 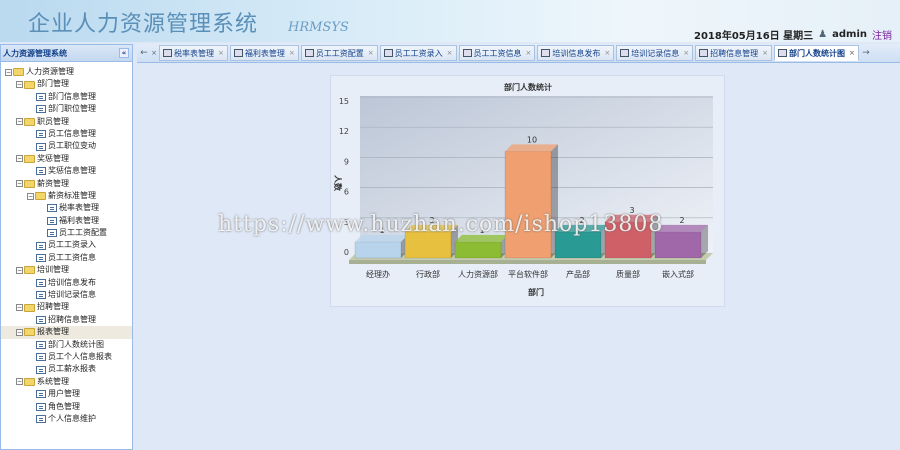 I want to click on tree-item: 奖惩信息管理, so click(x=66, y=171).